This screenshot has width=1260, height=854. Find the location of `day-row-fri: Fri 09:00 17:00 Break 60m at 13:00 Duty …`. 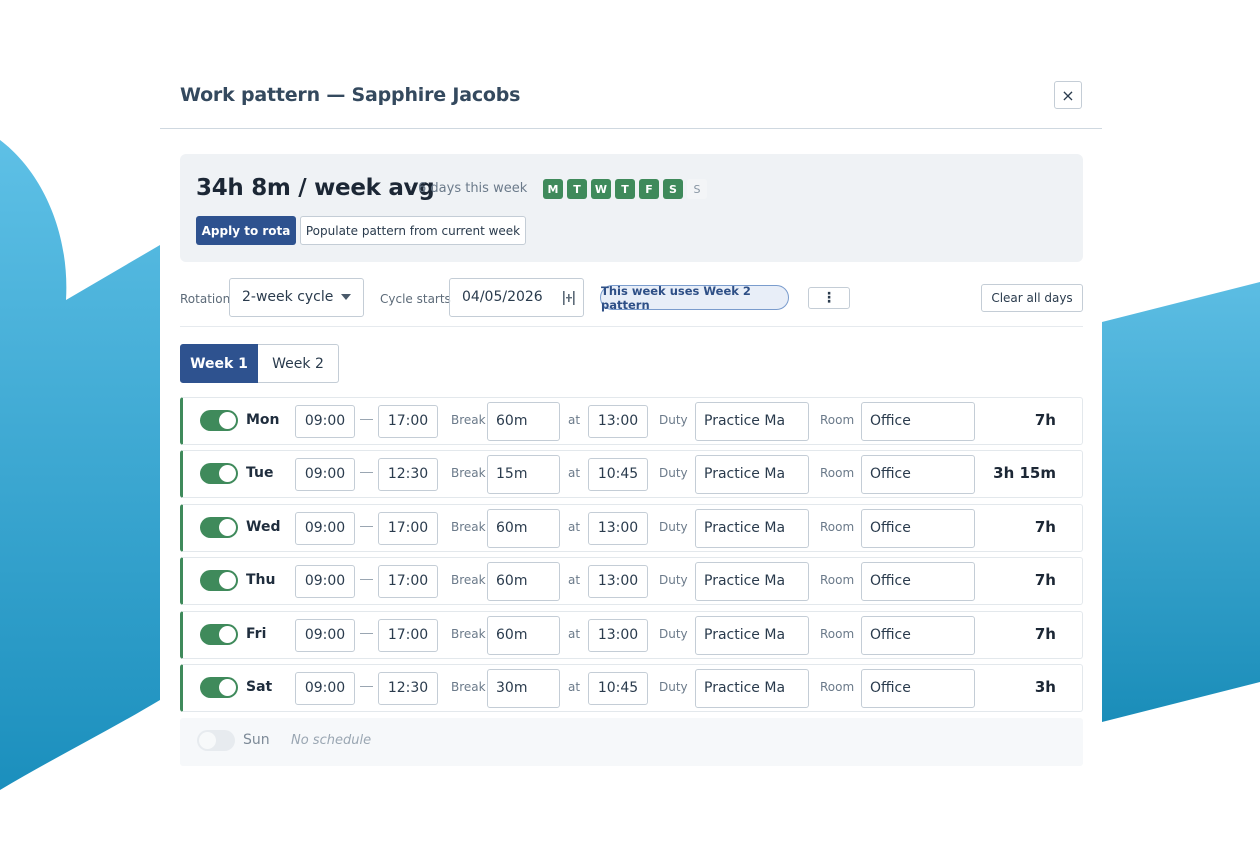

day-row-fri: Fri 09:00 17:00 Break 60m at 13:00 Duty … is located at coordinates (631, 635).